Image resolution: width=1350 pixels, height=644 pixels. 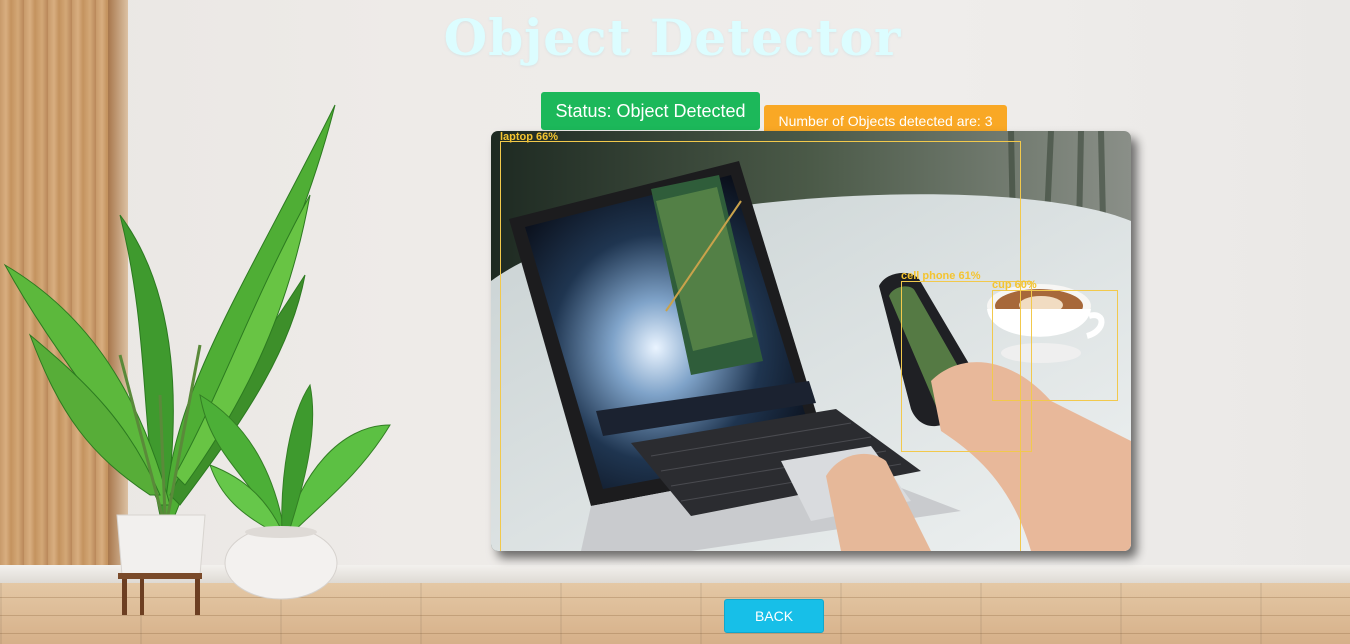 I want to click on back-button: BACK, so click(x=774, y=616).